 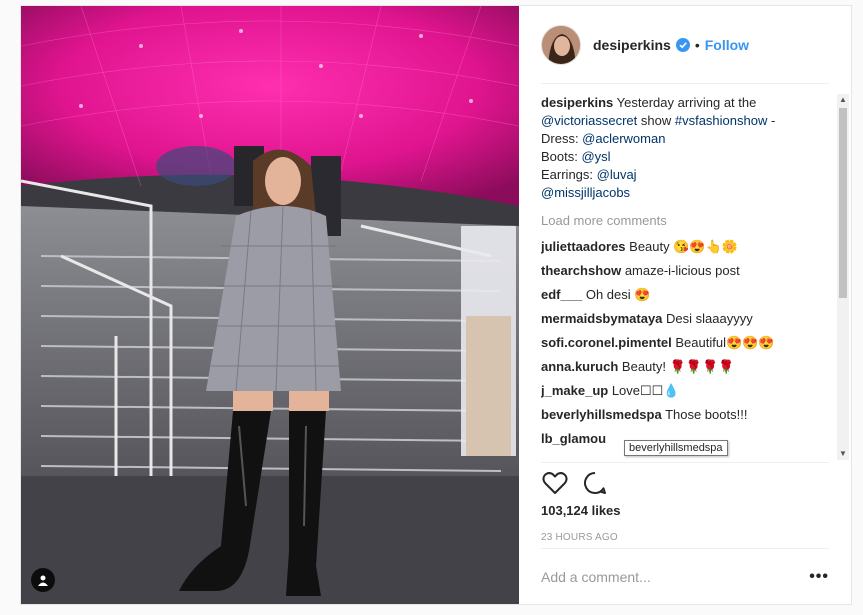 What do you see at coordinates (555, 483) in the screenshot?
I see `heart-icon` at bounding box center [555, 483].